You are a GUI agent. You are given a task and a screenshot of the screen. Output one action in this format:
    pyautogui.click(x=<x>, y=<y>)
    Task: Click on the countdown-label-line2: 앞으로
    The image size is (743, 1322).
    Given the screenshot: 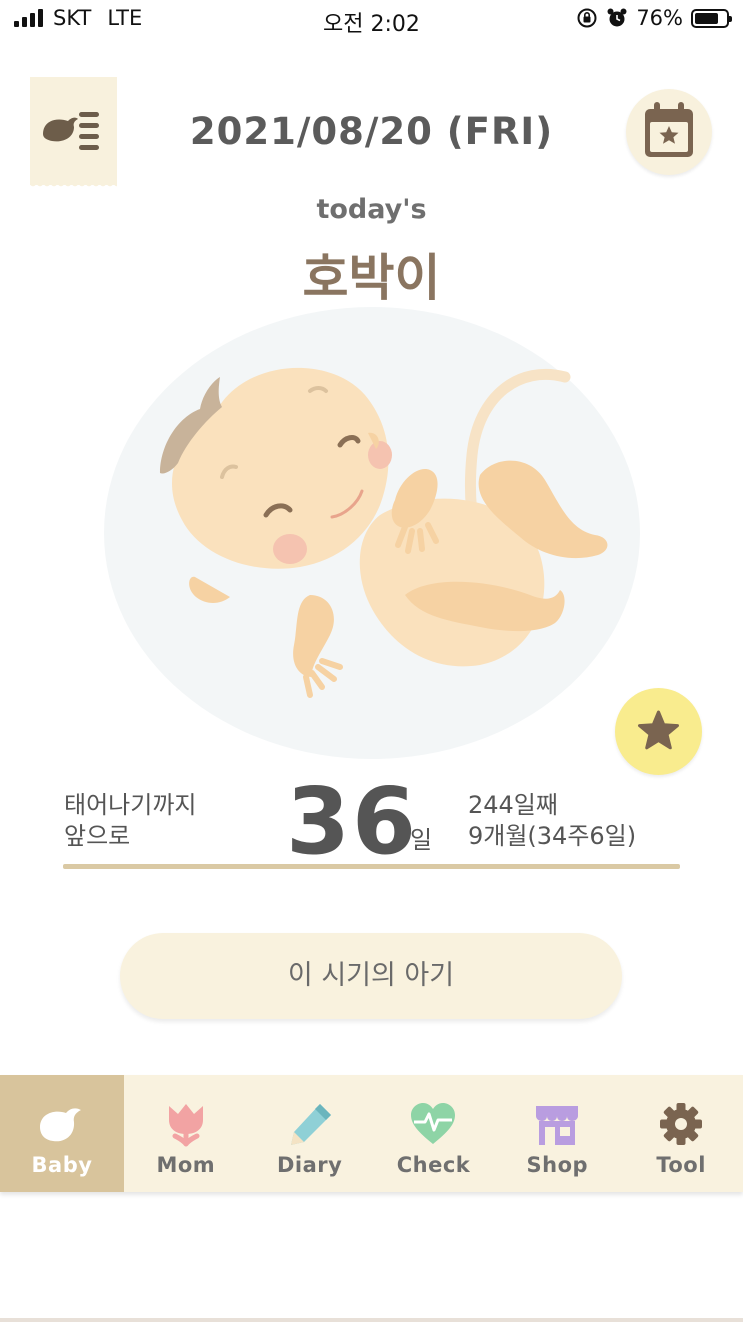 What is the action you would take?
    pyautogui.click(x=97, y=836)
    